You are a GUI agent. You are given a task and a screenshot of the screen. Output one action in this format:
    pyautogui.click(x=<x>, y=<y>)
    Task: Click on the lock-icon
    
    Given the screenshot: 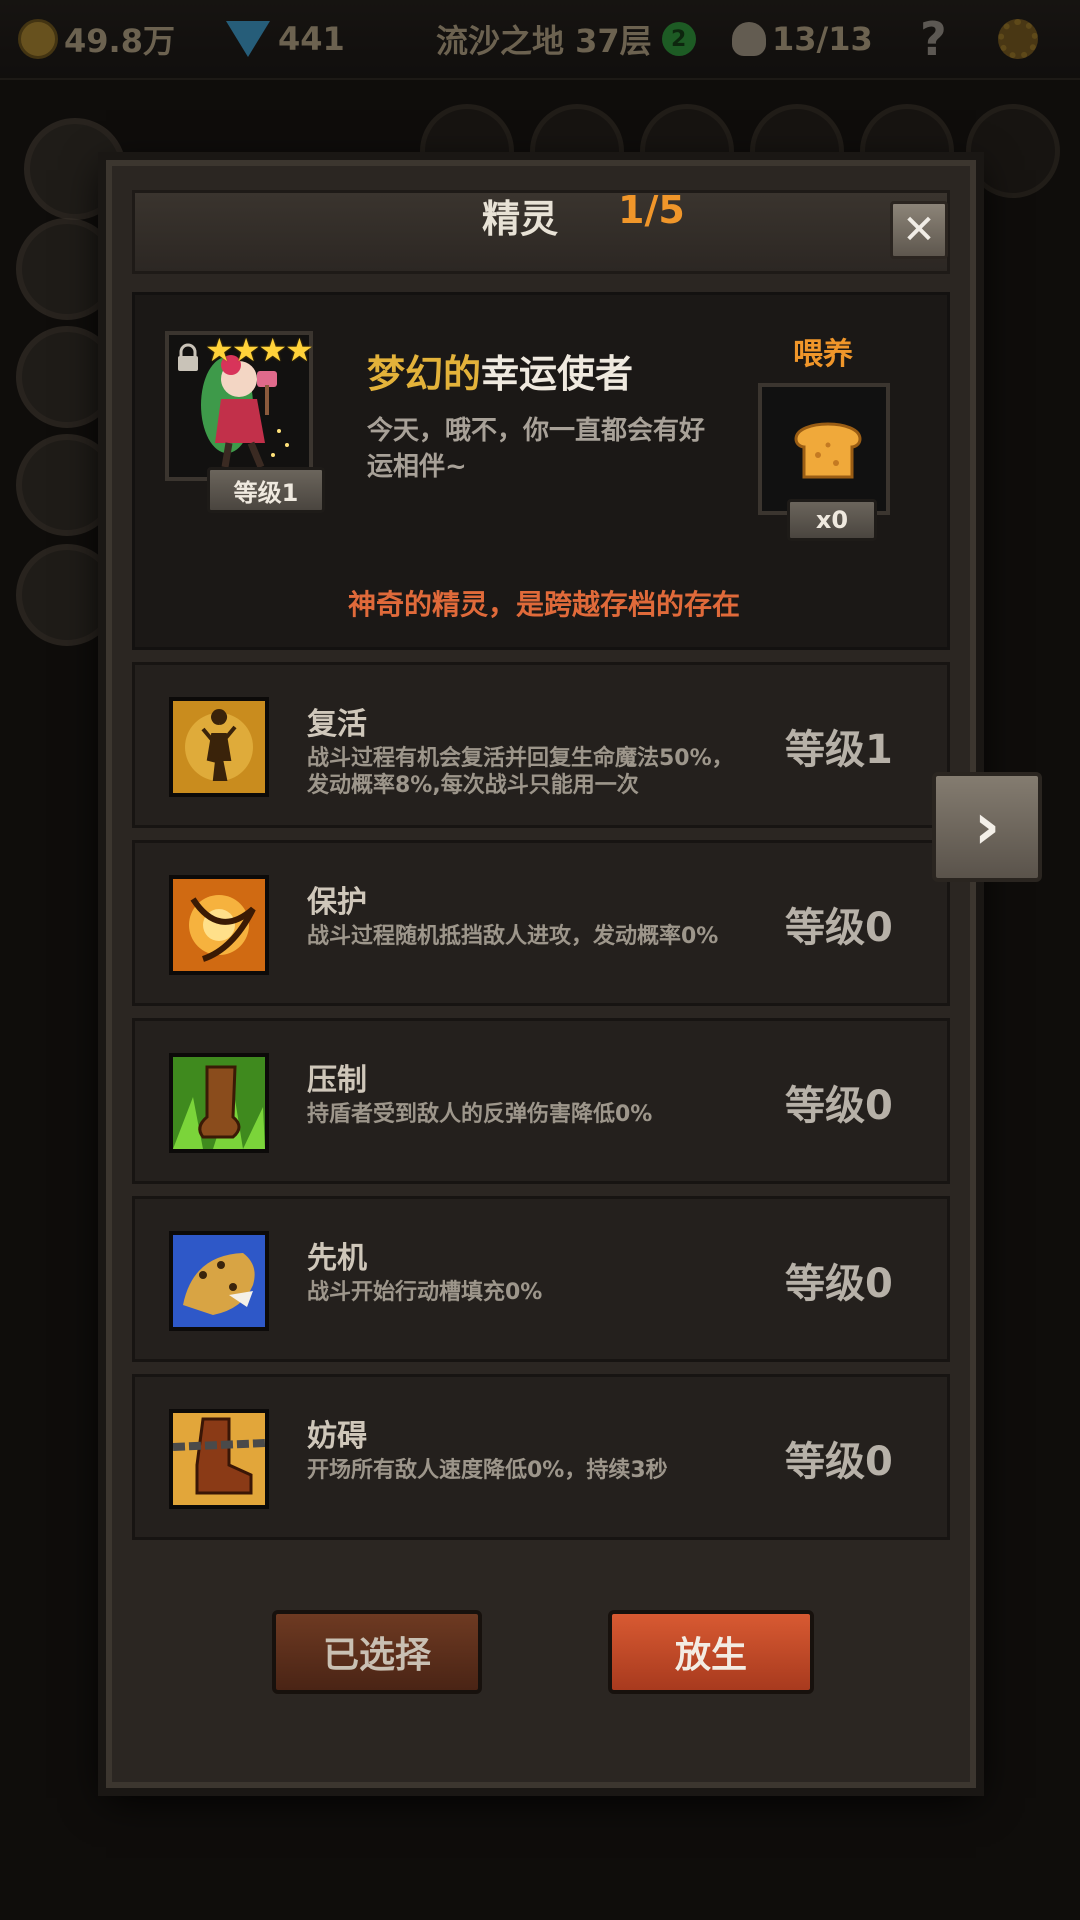 What is the action you would take?
    pyautogui.click(x=188, y=357)
    